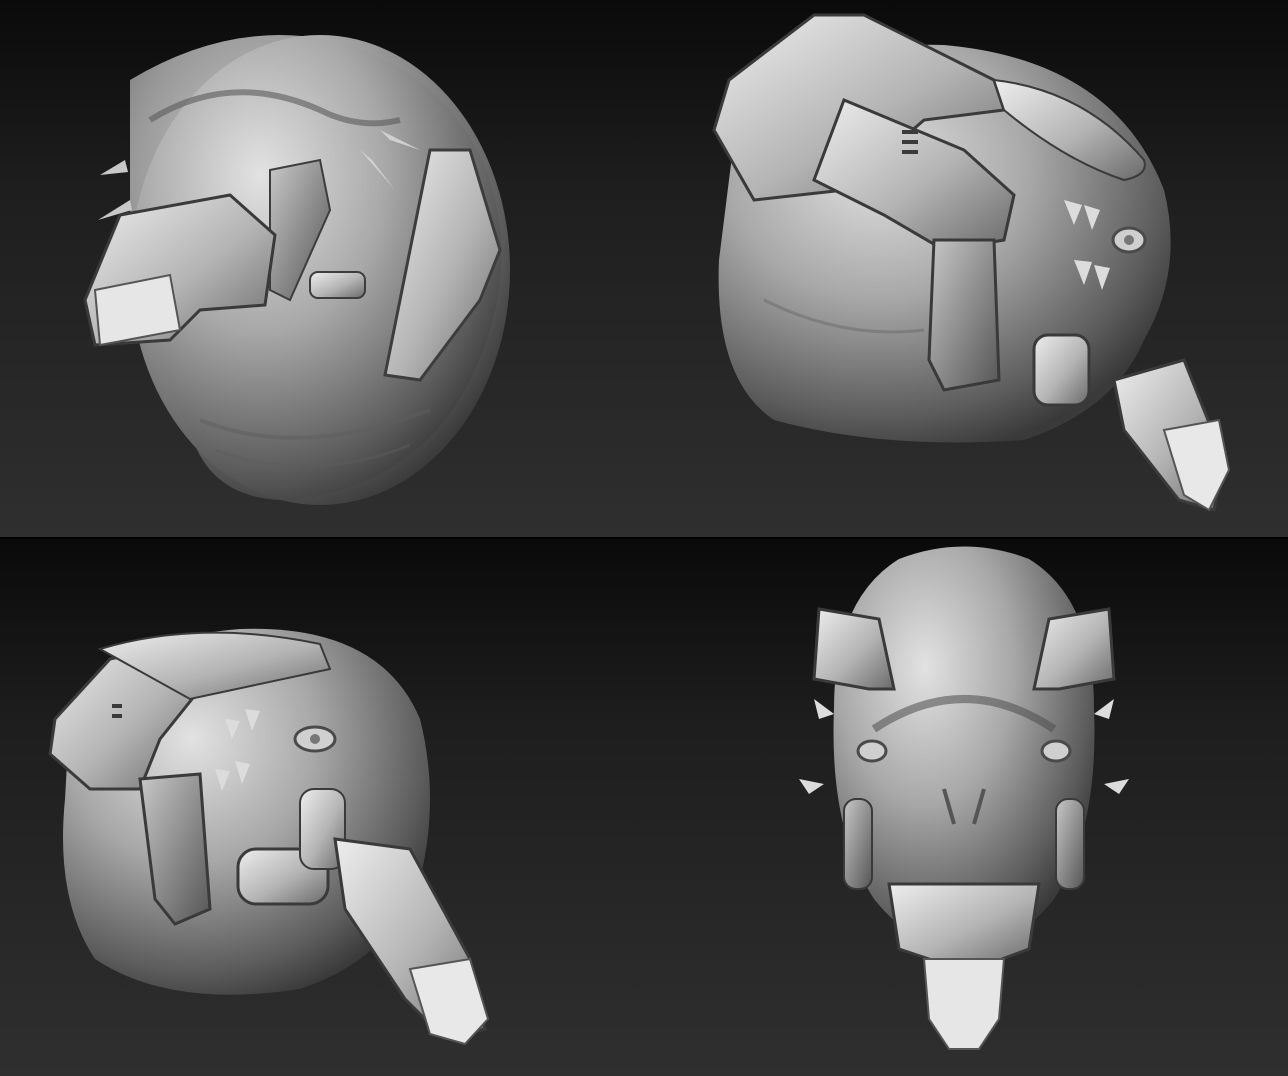  I want to click on creature-head-front, so click(964, 798).